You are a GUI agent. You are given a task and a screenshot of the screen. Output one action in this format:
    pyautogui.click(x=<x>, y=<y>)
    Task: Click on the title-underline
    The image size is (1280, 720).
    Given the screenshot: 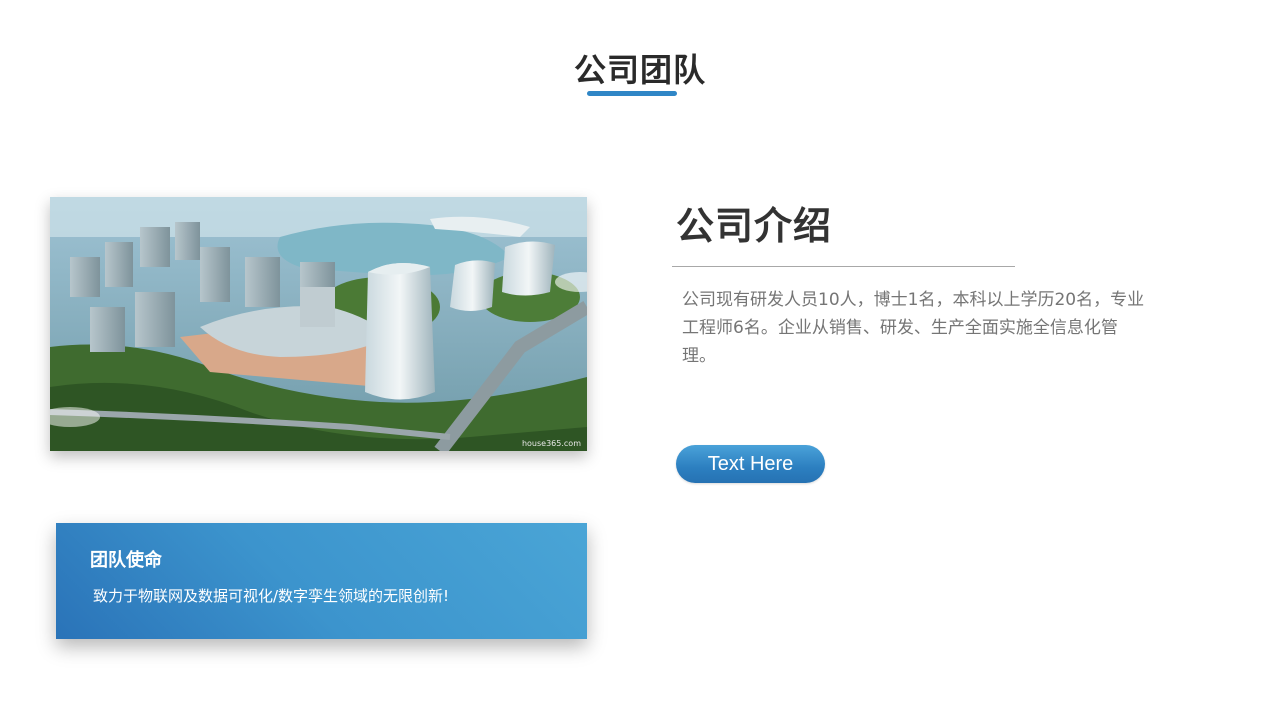 What is the action you would take?
    pyautogui.click(x=632, y=93)
    